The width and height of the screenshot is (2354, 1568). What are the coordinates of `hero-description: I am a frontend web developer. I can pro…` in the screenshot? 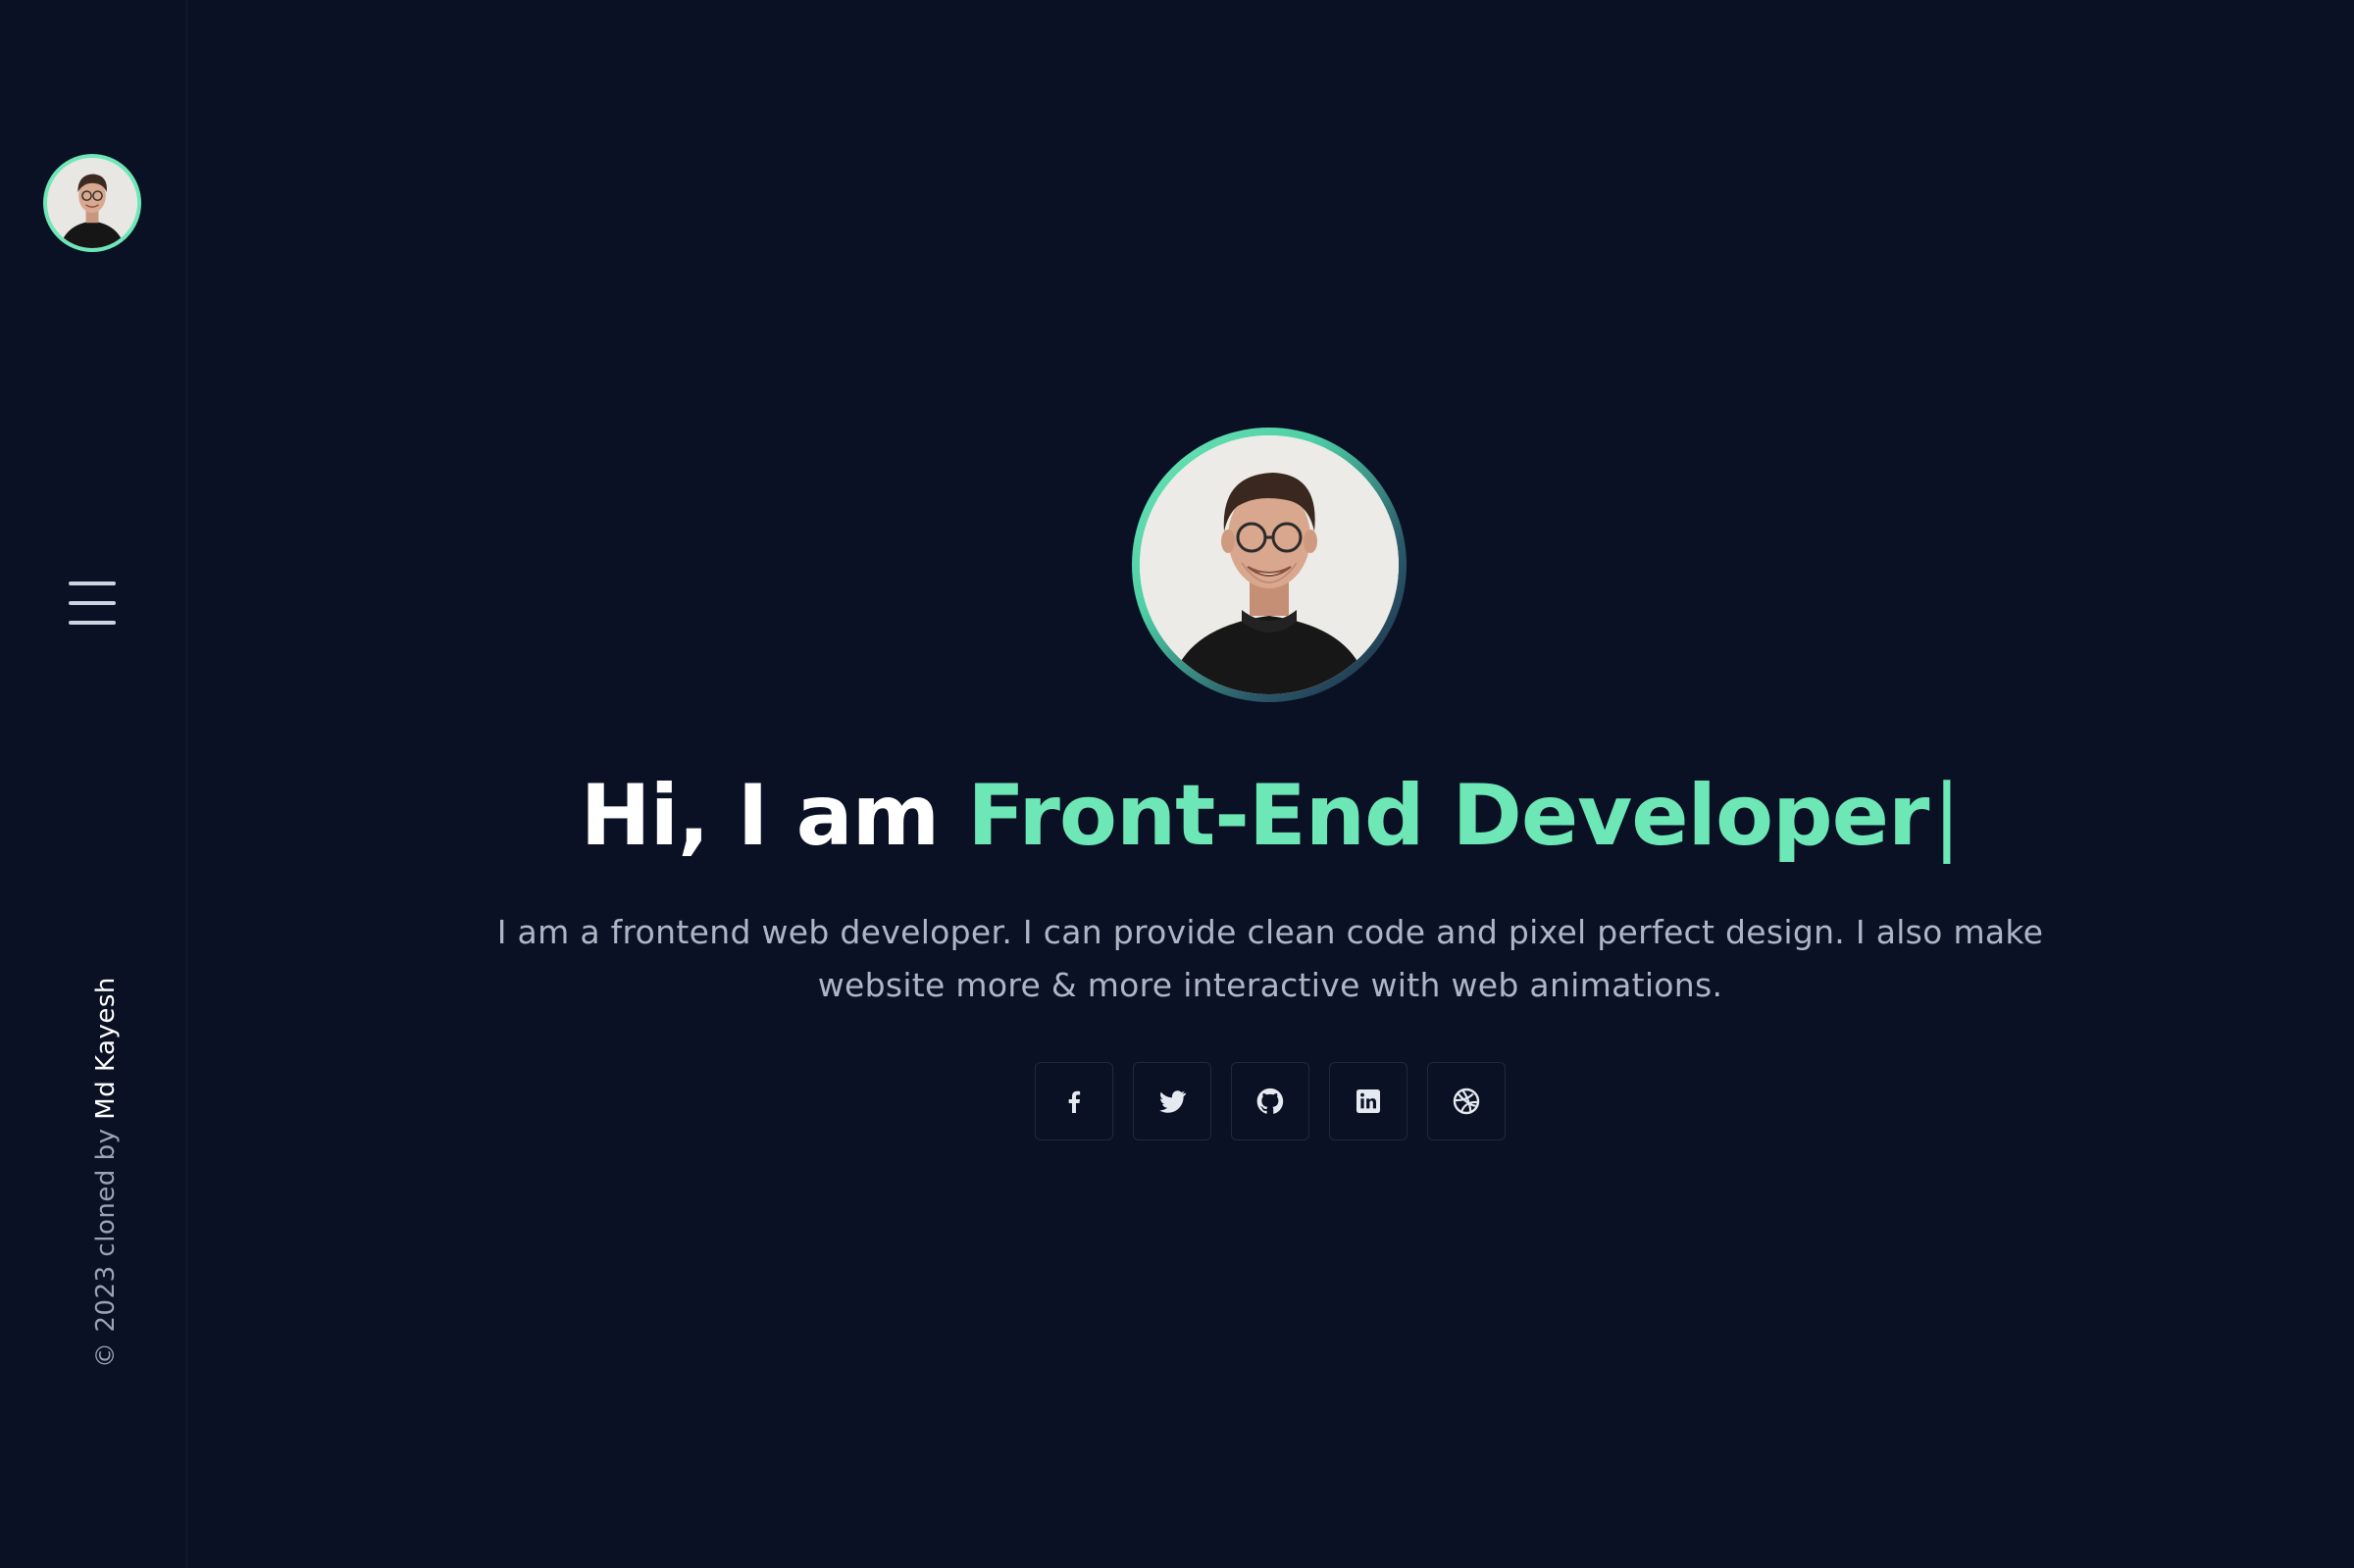 It's located at (1270, 958).